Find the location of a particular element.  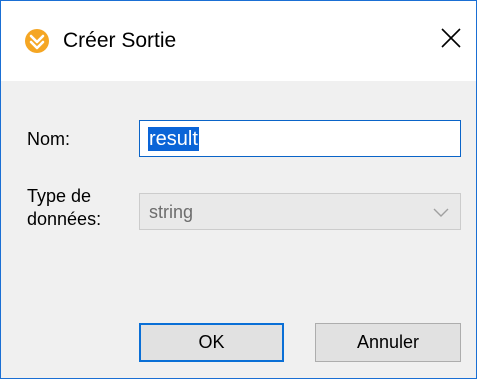

close-icon is located at coordinates (451, 40).